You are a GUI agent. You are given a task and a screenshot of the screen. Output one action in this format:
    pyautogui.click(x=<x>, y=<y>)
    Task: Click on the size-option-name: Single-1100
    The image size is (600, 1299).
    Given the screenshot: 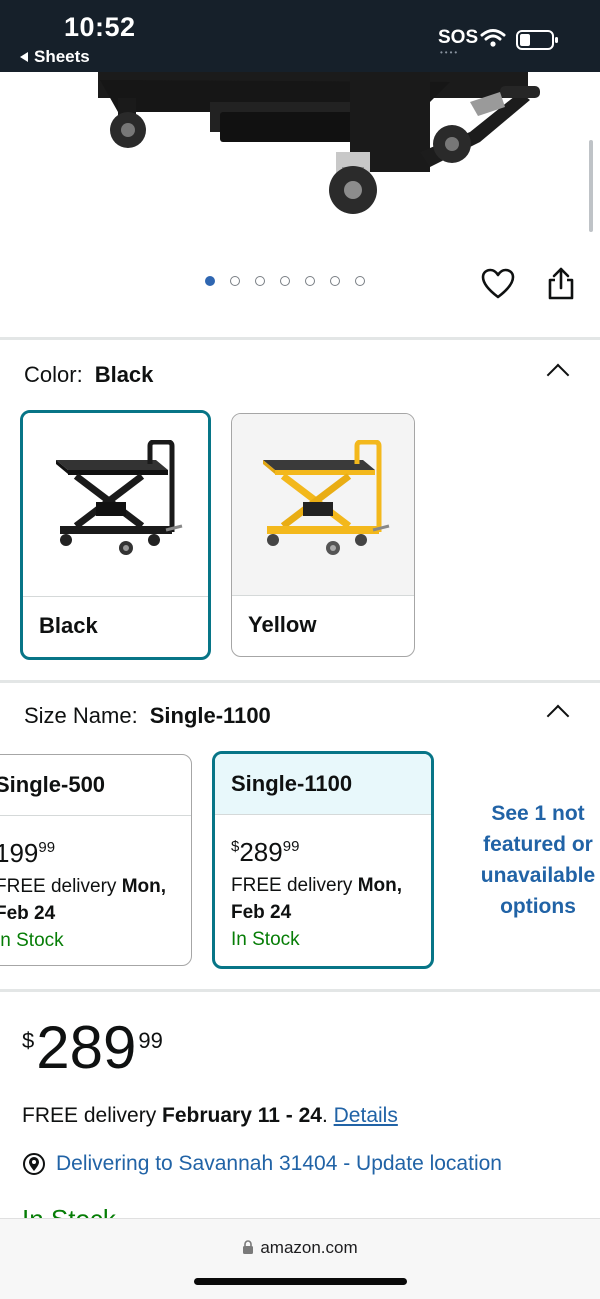 What is the action you would take?
    pyautogui.click(x=323, y=784)
    